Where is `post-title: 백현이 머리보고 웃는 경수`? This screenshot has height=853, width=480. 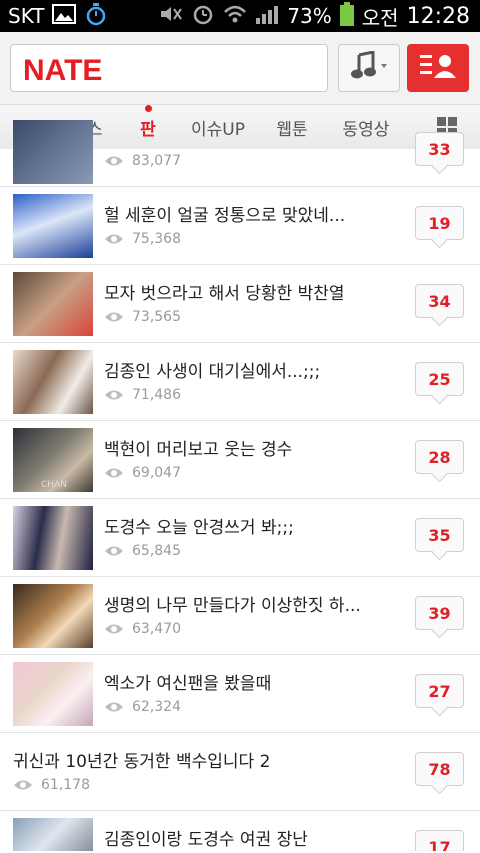 post-title: 백현이 머리보고 웃는 경수 is located at coordinates (198, 450).